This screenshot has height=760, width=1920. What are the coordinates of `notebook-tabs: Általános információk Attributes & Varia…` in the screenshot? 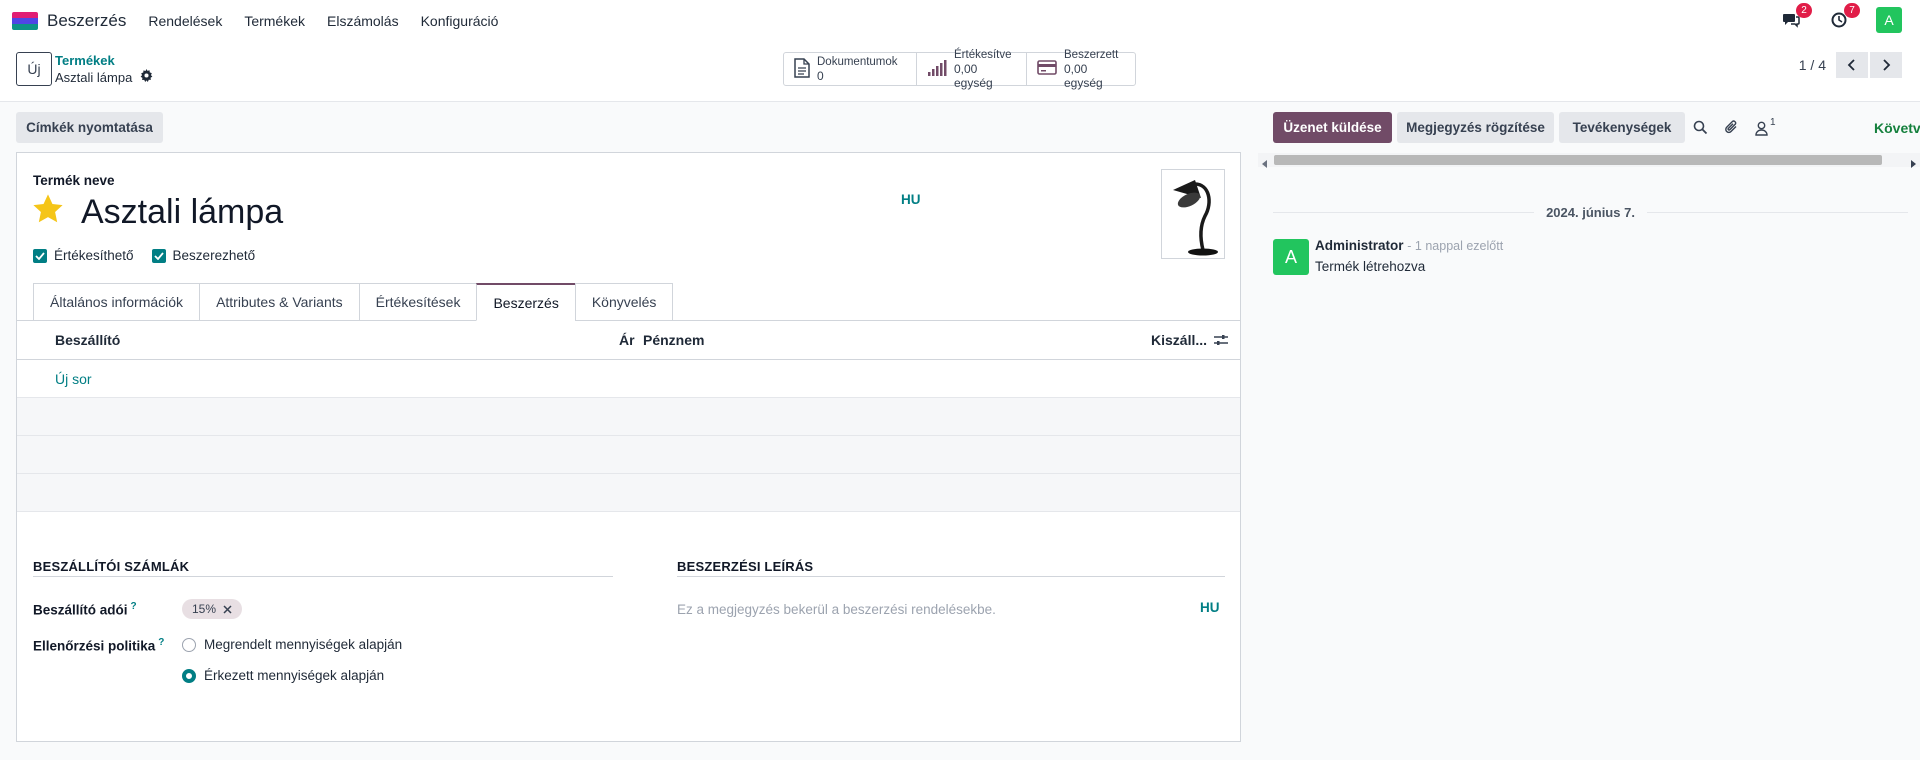 It's located at (353, 302).